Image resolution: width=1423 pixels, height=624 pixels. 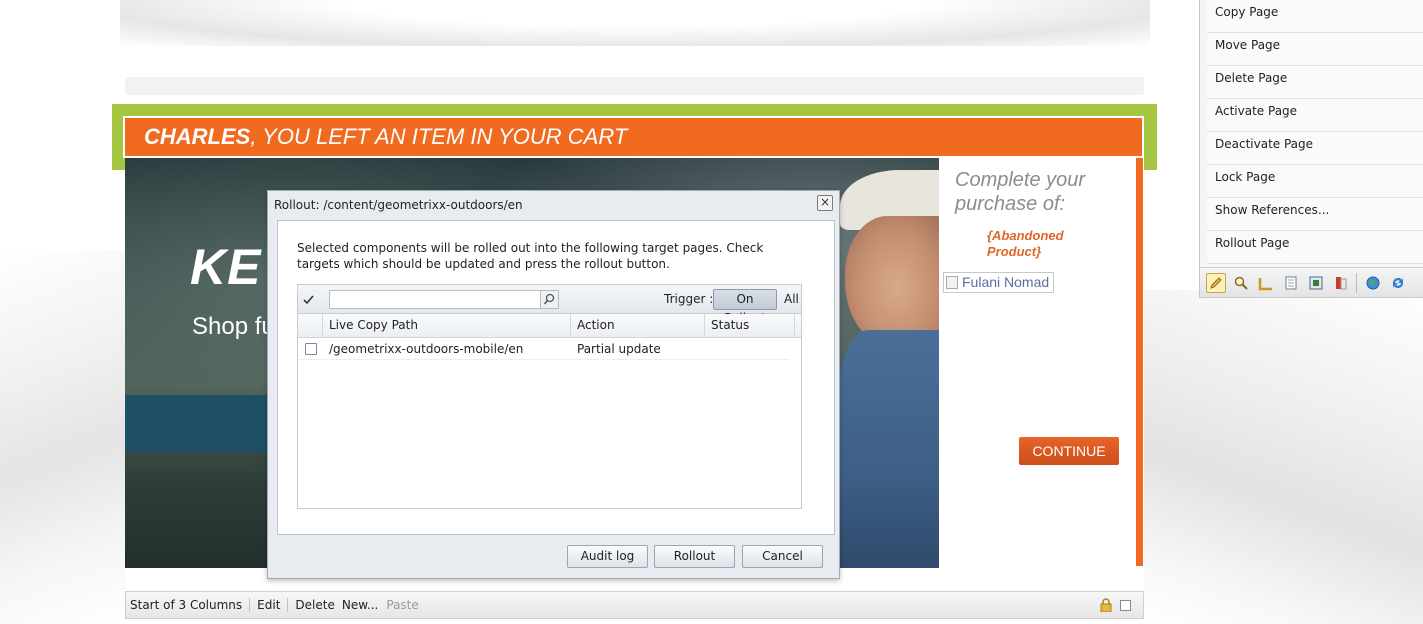 What do you see at coordinates (310, 326) in the screenshot?
I see `checkbox-column-header` at bounding box center [310, 326].